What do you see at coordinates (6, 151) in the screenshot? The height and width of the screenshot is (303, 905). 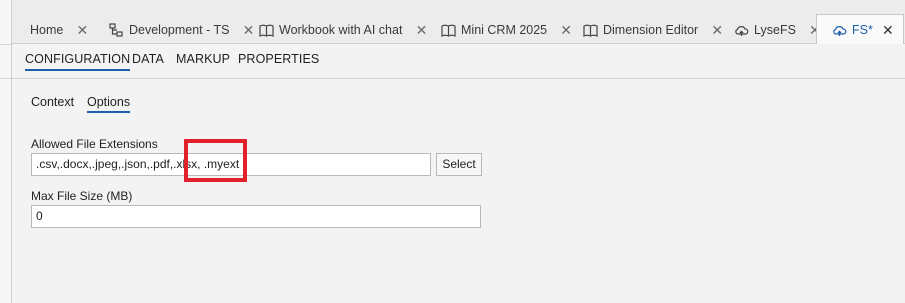 I see `left-panel-edge` at bounding box center [6, 151].